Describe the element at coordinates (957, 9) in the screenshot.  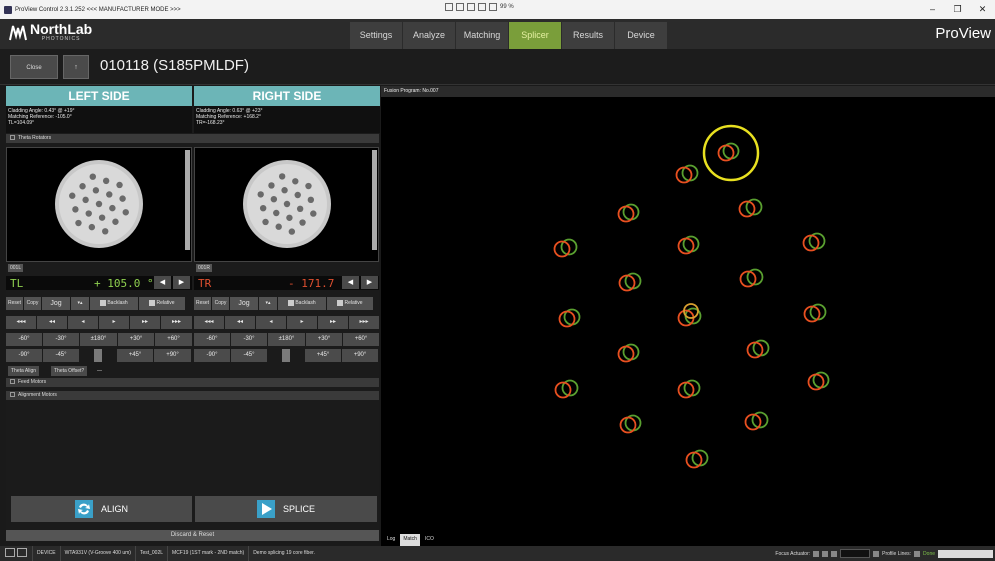
I see `maximize-button: ❐` at that location.